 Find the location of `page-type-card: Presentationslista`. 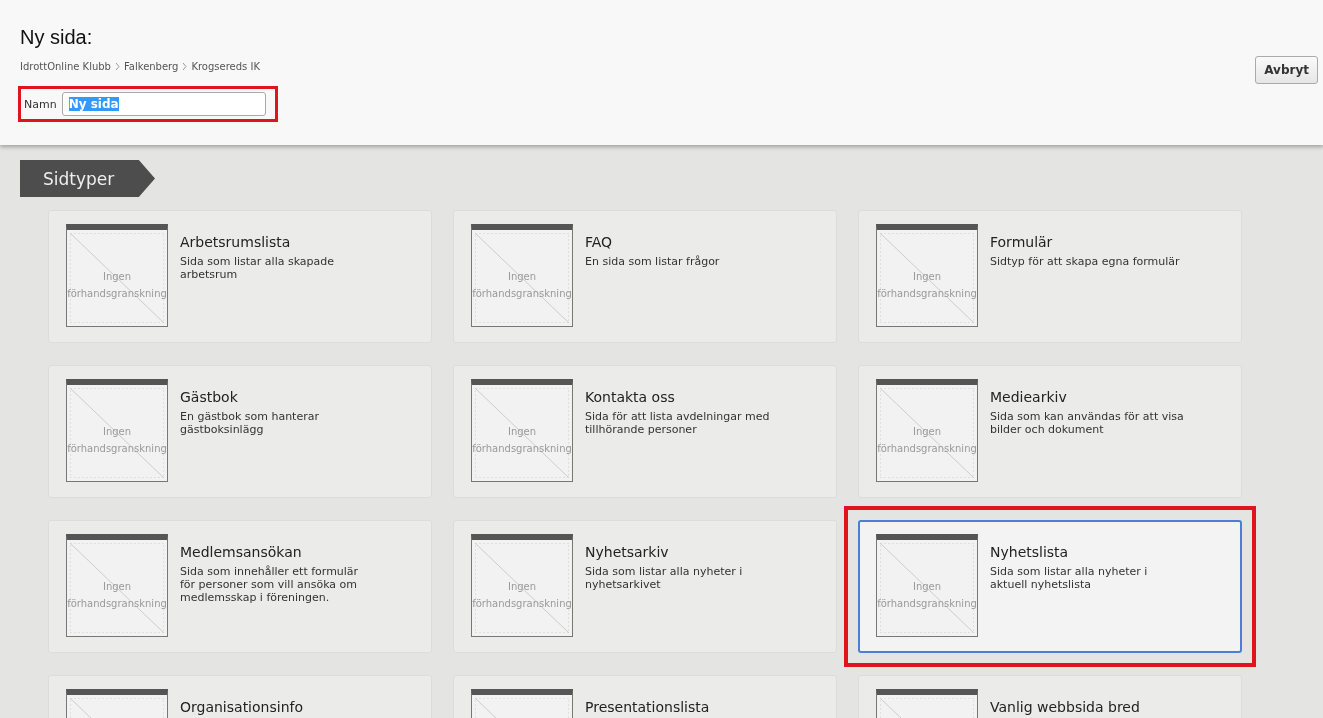

page-type-card: Presentationslista is located at coordinates (645, 696).